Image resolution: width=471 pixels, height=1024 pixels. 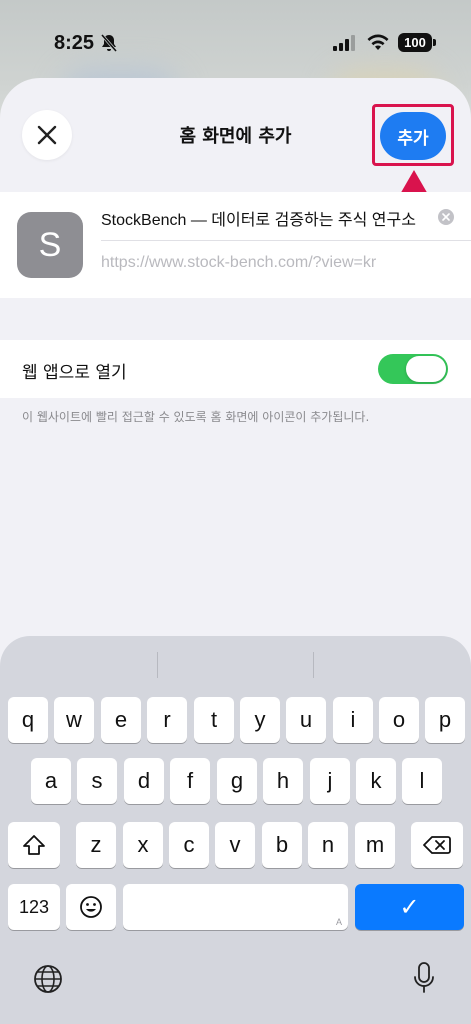 What do you see at coordinates (376, 781) in the screenshot?
I see `key-k: k` at bounding box center [376, 781].